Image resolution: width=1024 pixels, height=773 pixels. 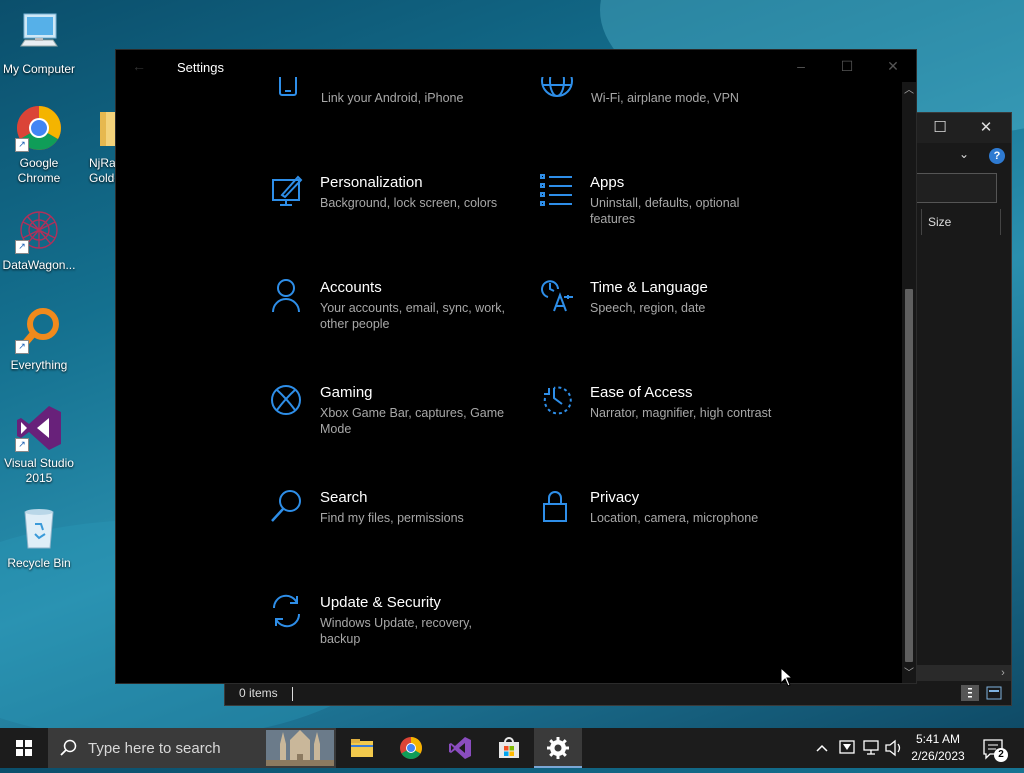 What do you see at coordinates (615, 497) in the screenshot?
I see `tile-name: Privacy` at bounding box center [615, 497].